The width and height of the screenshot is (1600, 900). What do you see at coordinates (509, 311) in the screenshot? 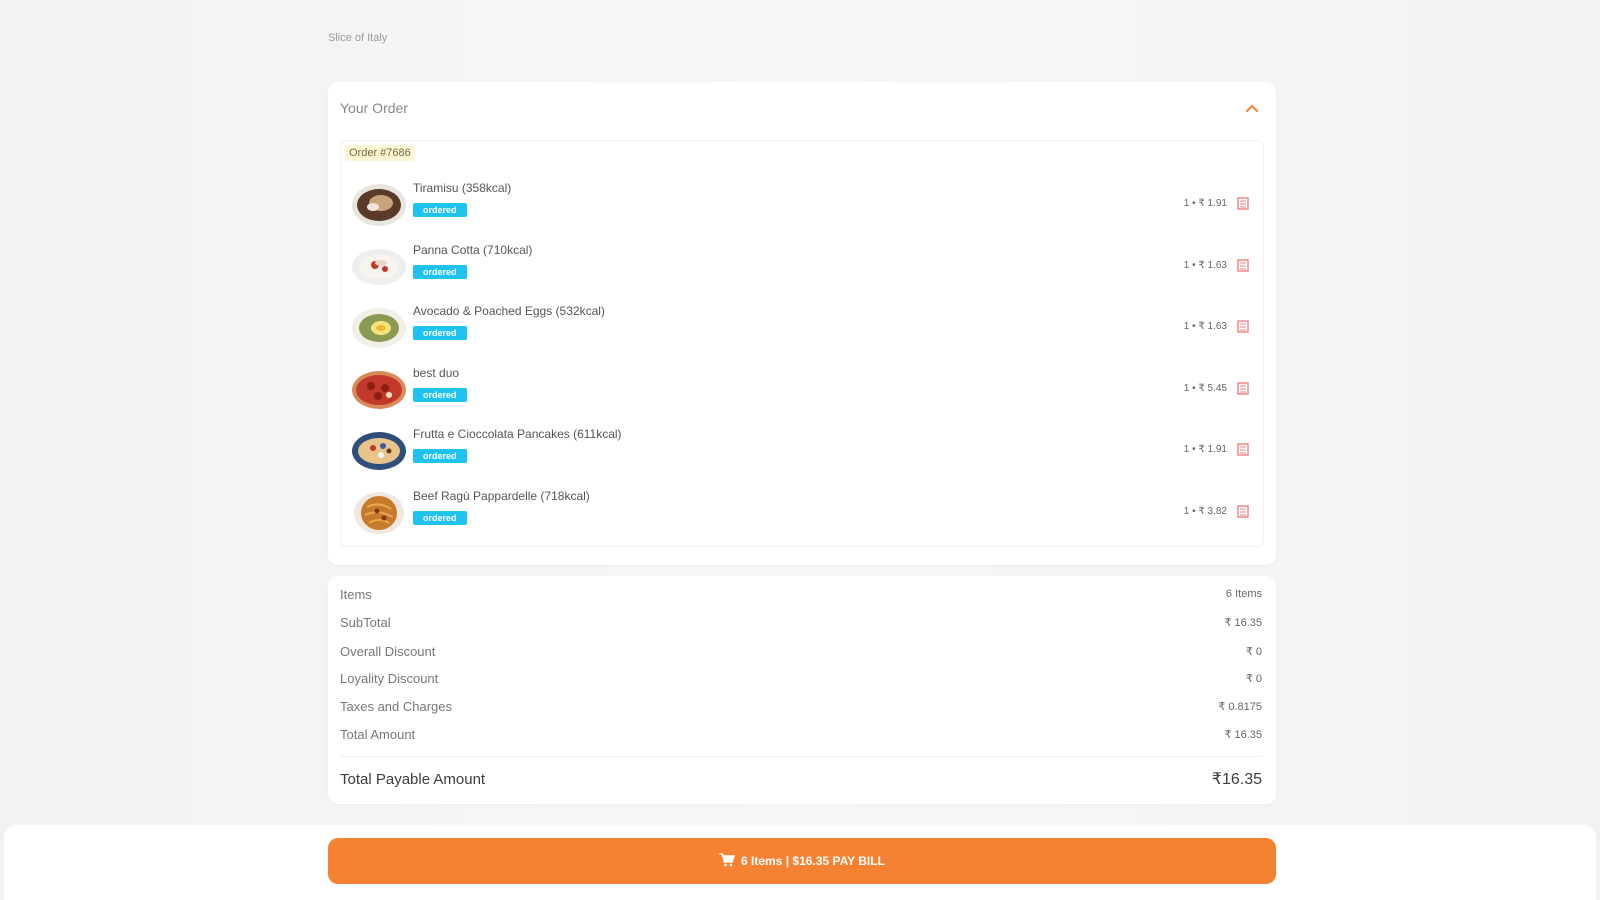
I see `item-name: Avocado & Poached Eggs (532kcal)` at bounding box center [509, 311].